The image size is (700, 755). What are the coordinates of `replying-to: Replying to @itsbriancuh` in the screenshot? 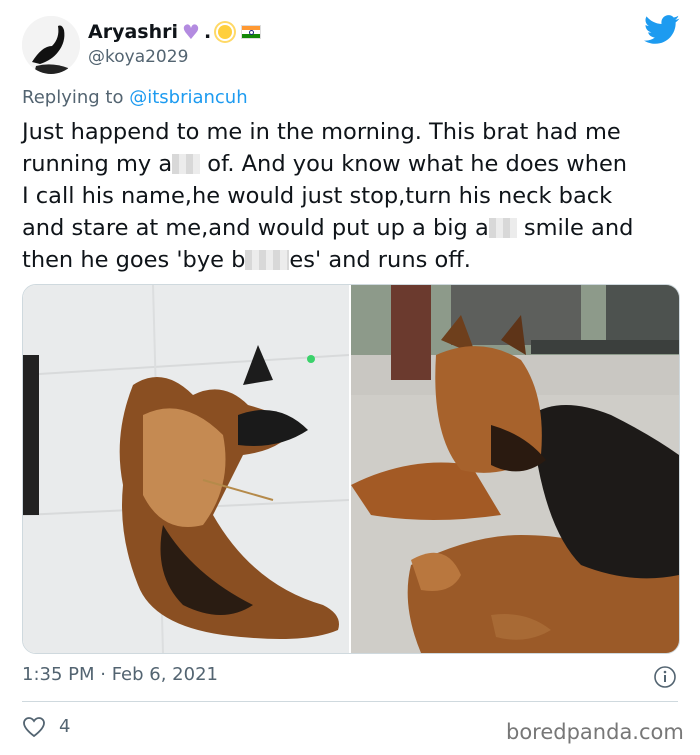 It's located at (135, 97).